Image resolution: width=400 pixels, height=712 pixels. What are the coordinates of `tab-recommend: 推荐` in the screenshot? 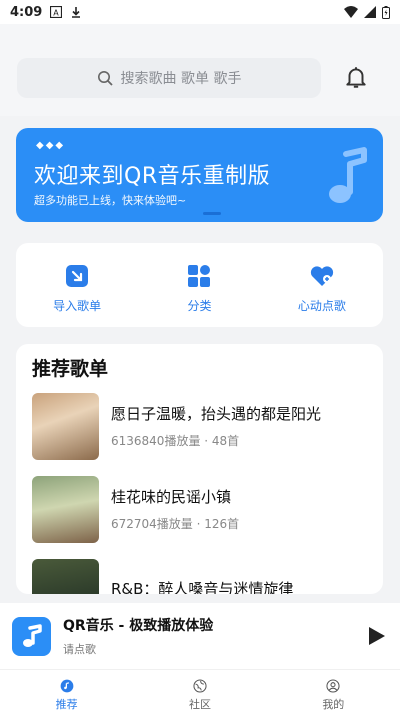 It's located at (66, 691).